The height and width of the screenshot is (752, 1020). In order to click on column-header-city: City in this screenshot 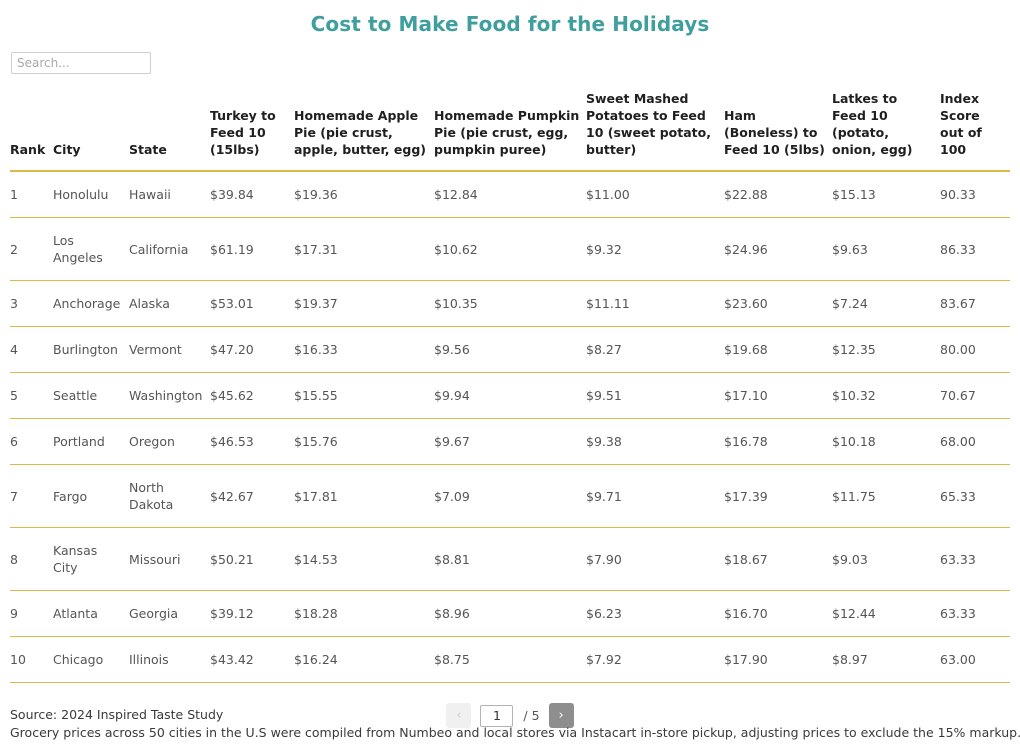, I will do `click(91, 131)`.